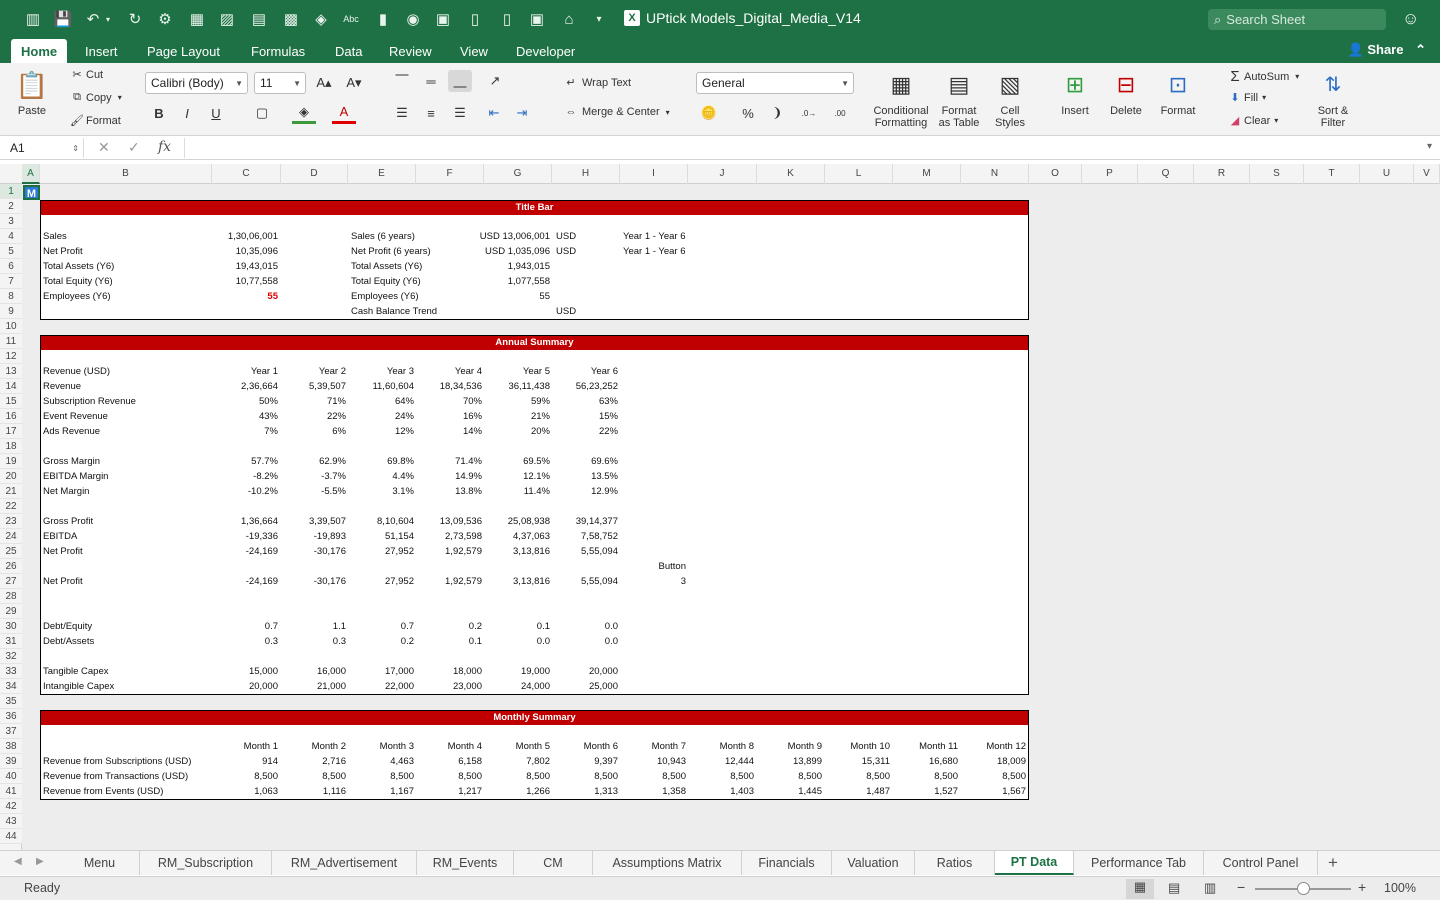 The image size is (1440, 900). I want to click on number-format-select: General ▼, so click(775, 83).